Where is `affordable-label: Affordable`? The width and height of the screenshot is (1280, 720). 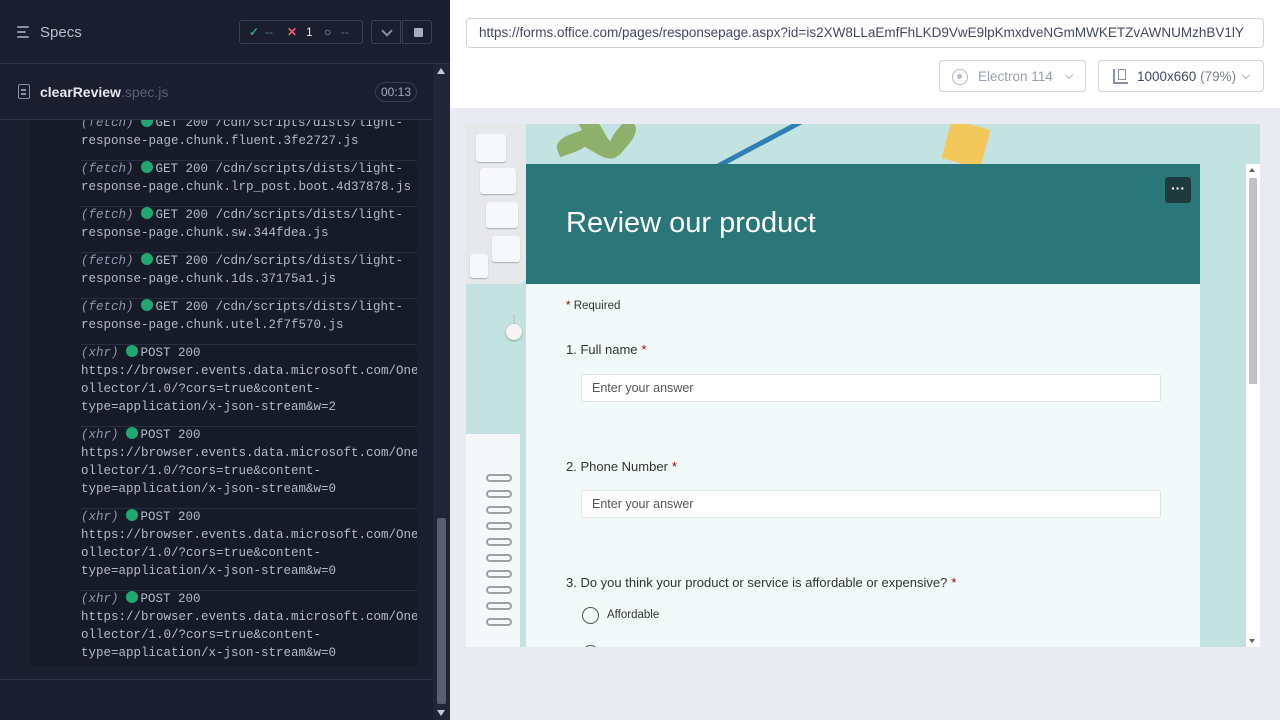 affordable-label: Affordable is located at coordinates (633, 615).